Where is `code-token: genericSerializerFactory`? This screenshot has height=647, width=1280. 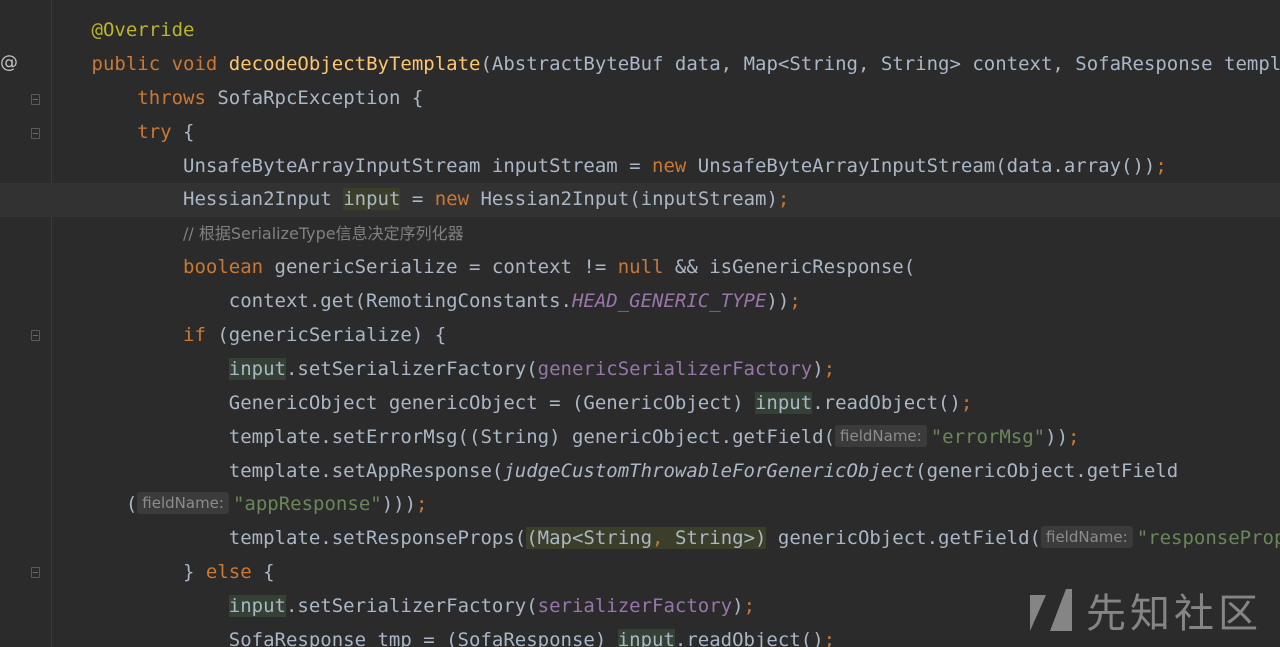
code-token: genericSerializerFactory is located at coordinates (675, 368).